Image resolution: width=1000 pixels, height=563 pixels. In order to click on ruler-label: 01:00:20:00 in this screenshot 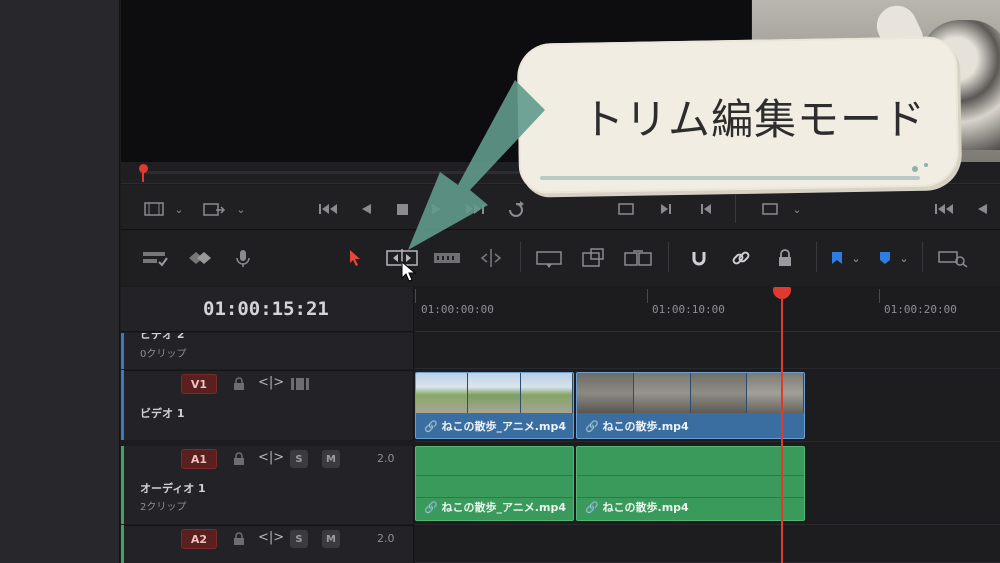, I will do `click(920, 309)`.